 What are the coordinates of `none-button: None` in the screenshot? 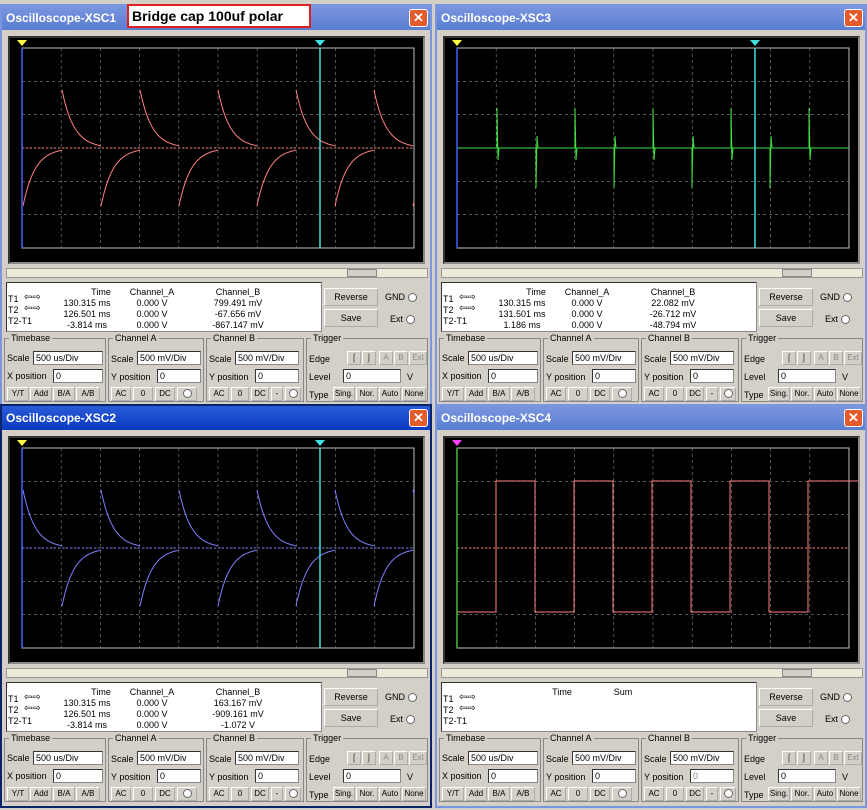 It's located at (849, 394).